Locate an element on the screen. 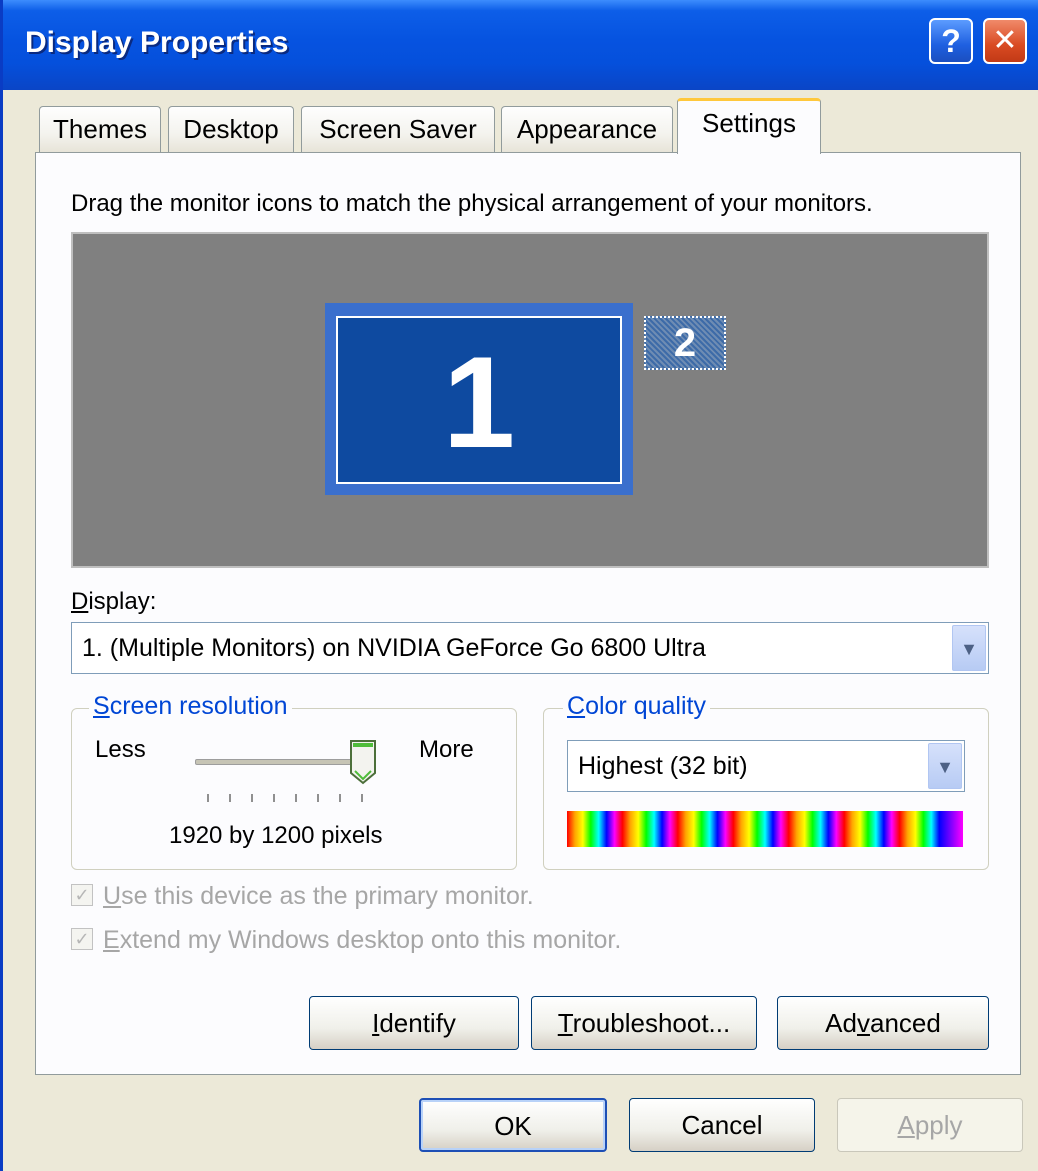 The height and width of the screenshot is (1171, 1038). color-quality-title: Color quality is located at coordinates (636, 706).